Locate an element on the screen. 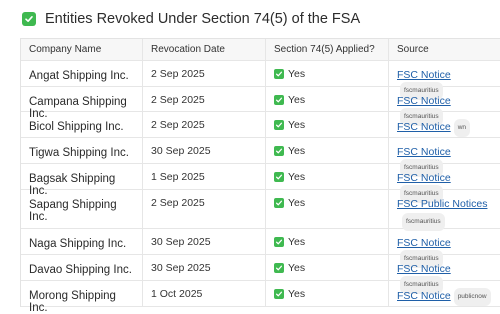 The width and height of the screenshot is (500, 314). company-name: Angat Shipping Inc. is located at coordinates (82, 73).